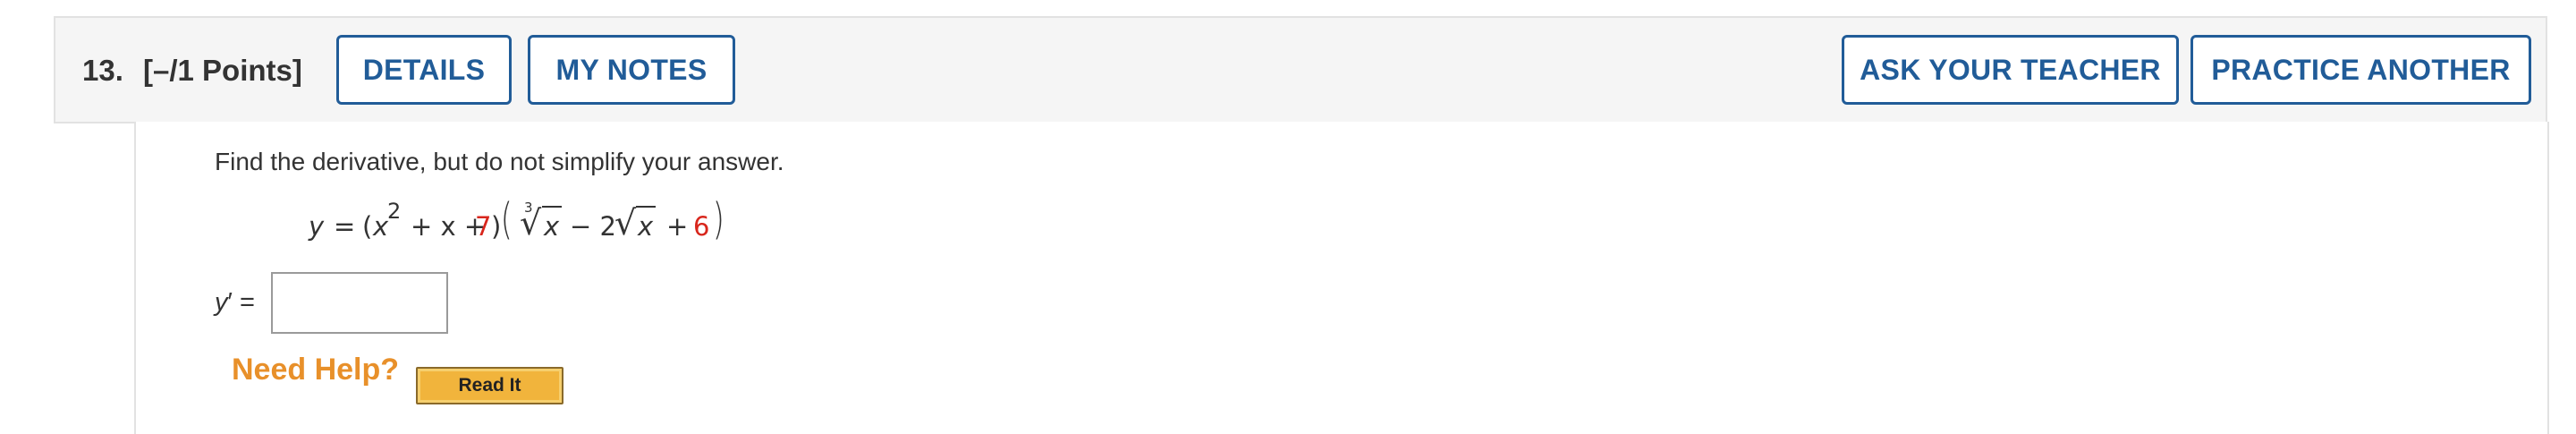  What do you see at coordinates (483, 226) in the screenshot?
I see `equation-constant-7: 7` at bounding box center [483, 226].